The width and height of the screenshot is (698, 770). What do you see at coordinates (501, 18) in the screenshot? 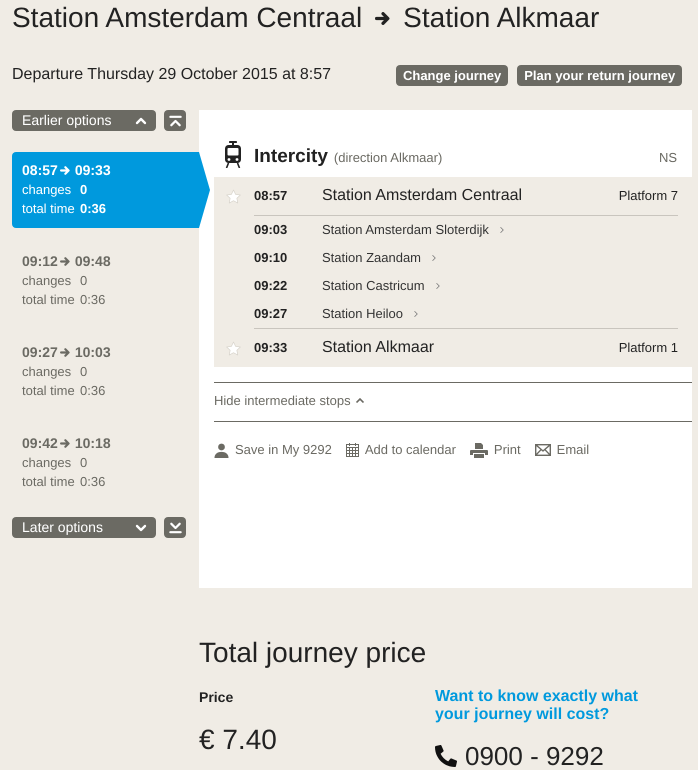
I see `destination-station: Station Alkmaar` at bounding box center [501, 18].